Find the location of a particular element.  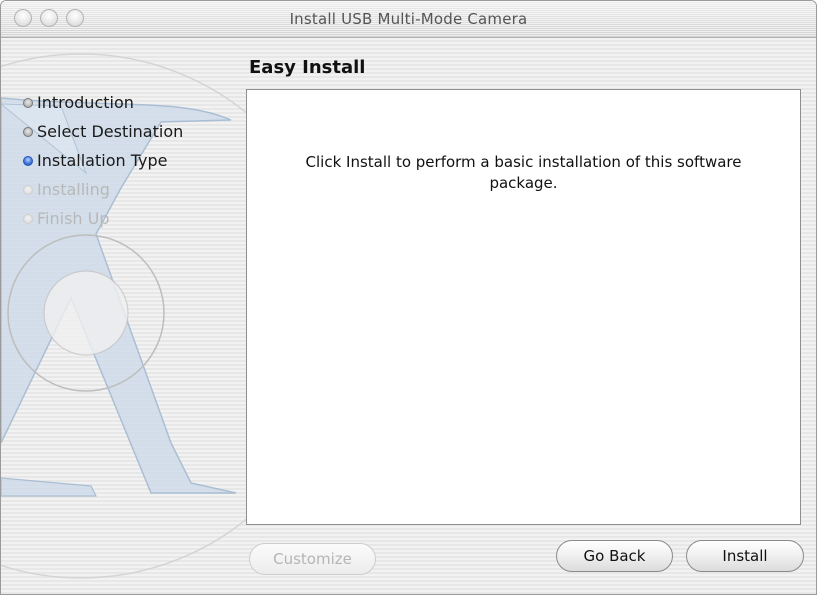

step-introduction: Introduction is located at coordinates (103, 102).